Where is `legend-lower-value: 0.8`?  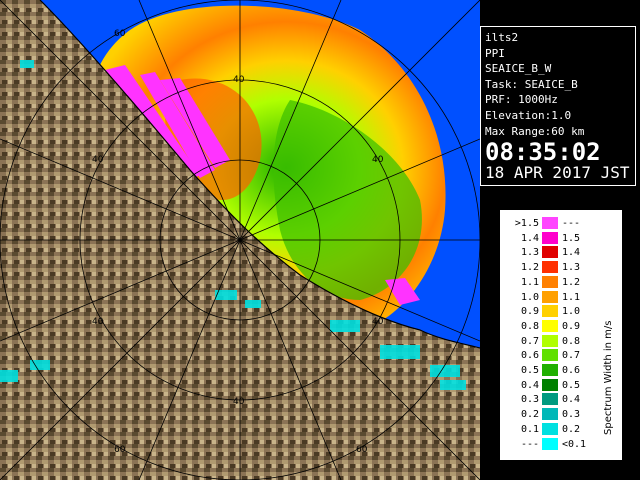 legend-lower-value: 0.8 is located at coordinates (529, 326).